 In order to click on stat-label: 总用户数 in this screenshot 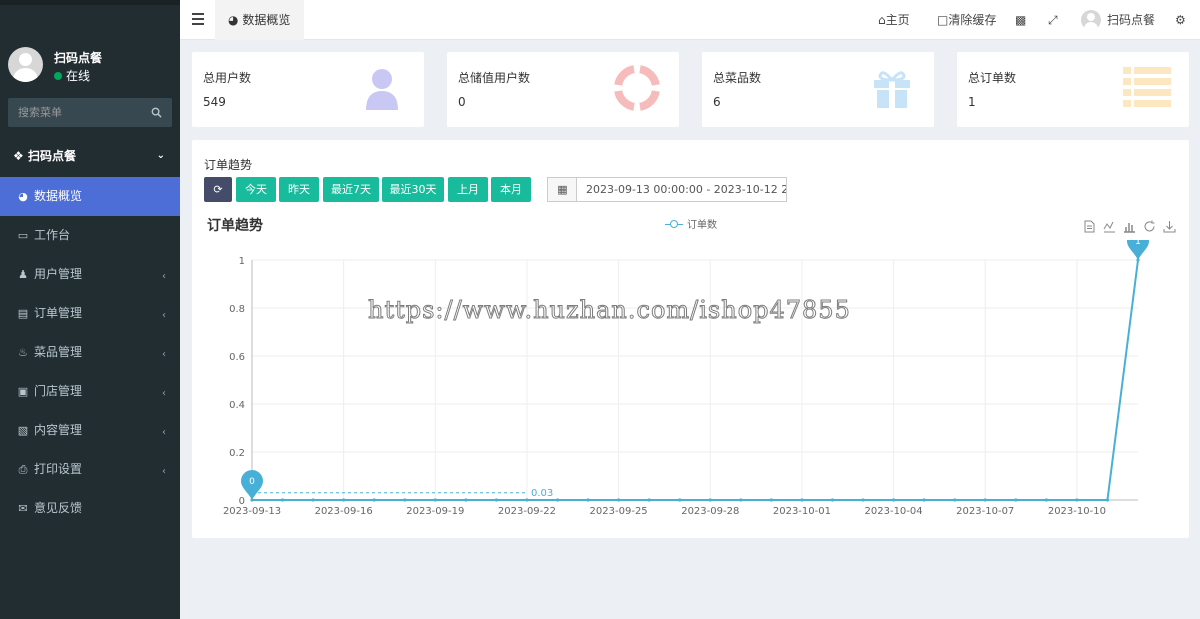, I will do `click(227, 78)`.